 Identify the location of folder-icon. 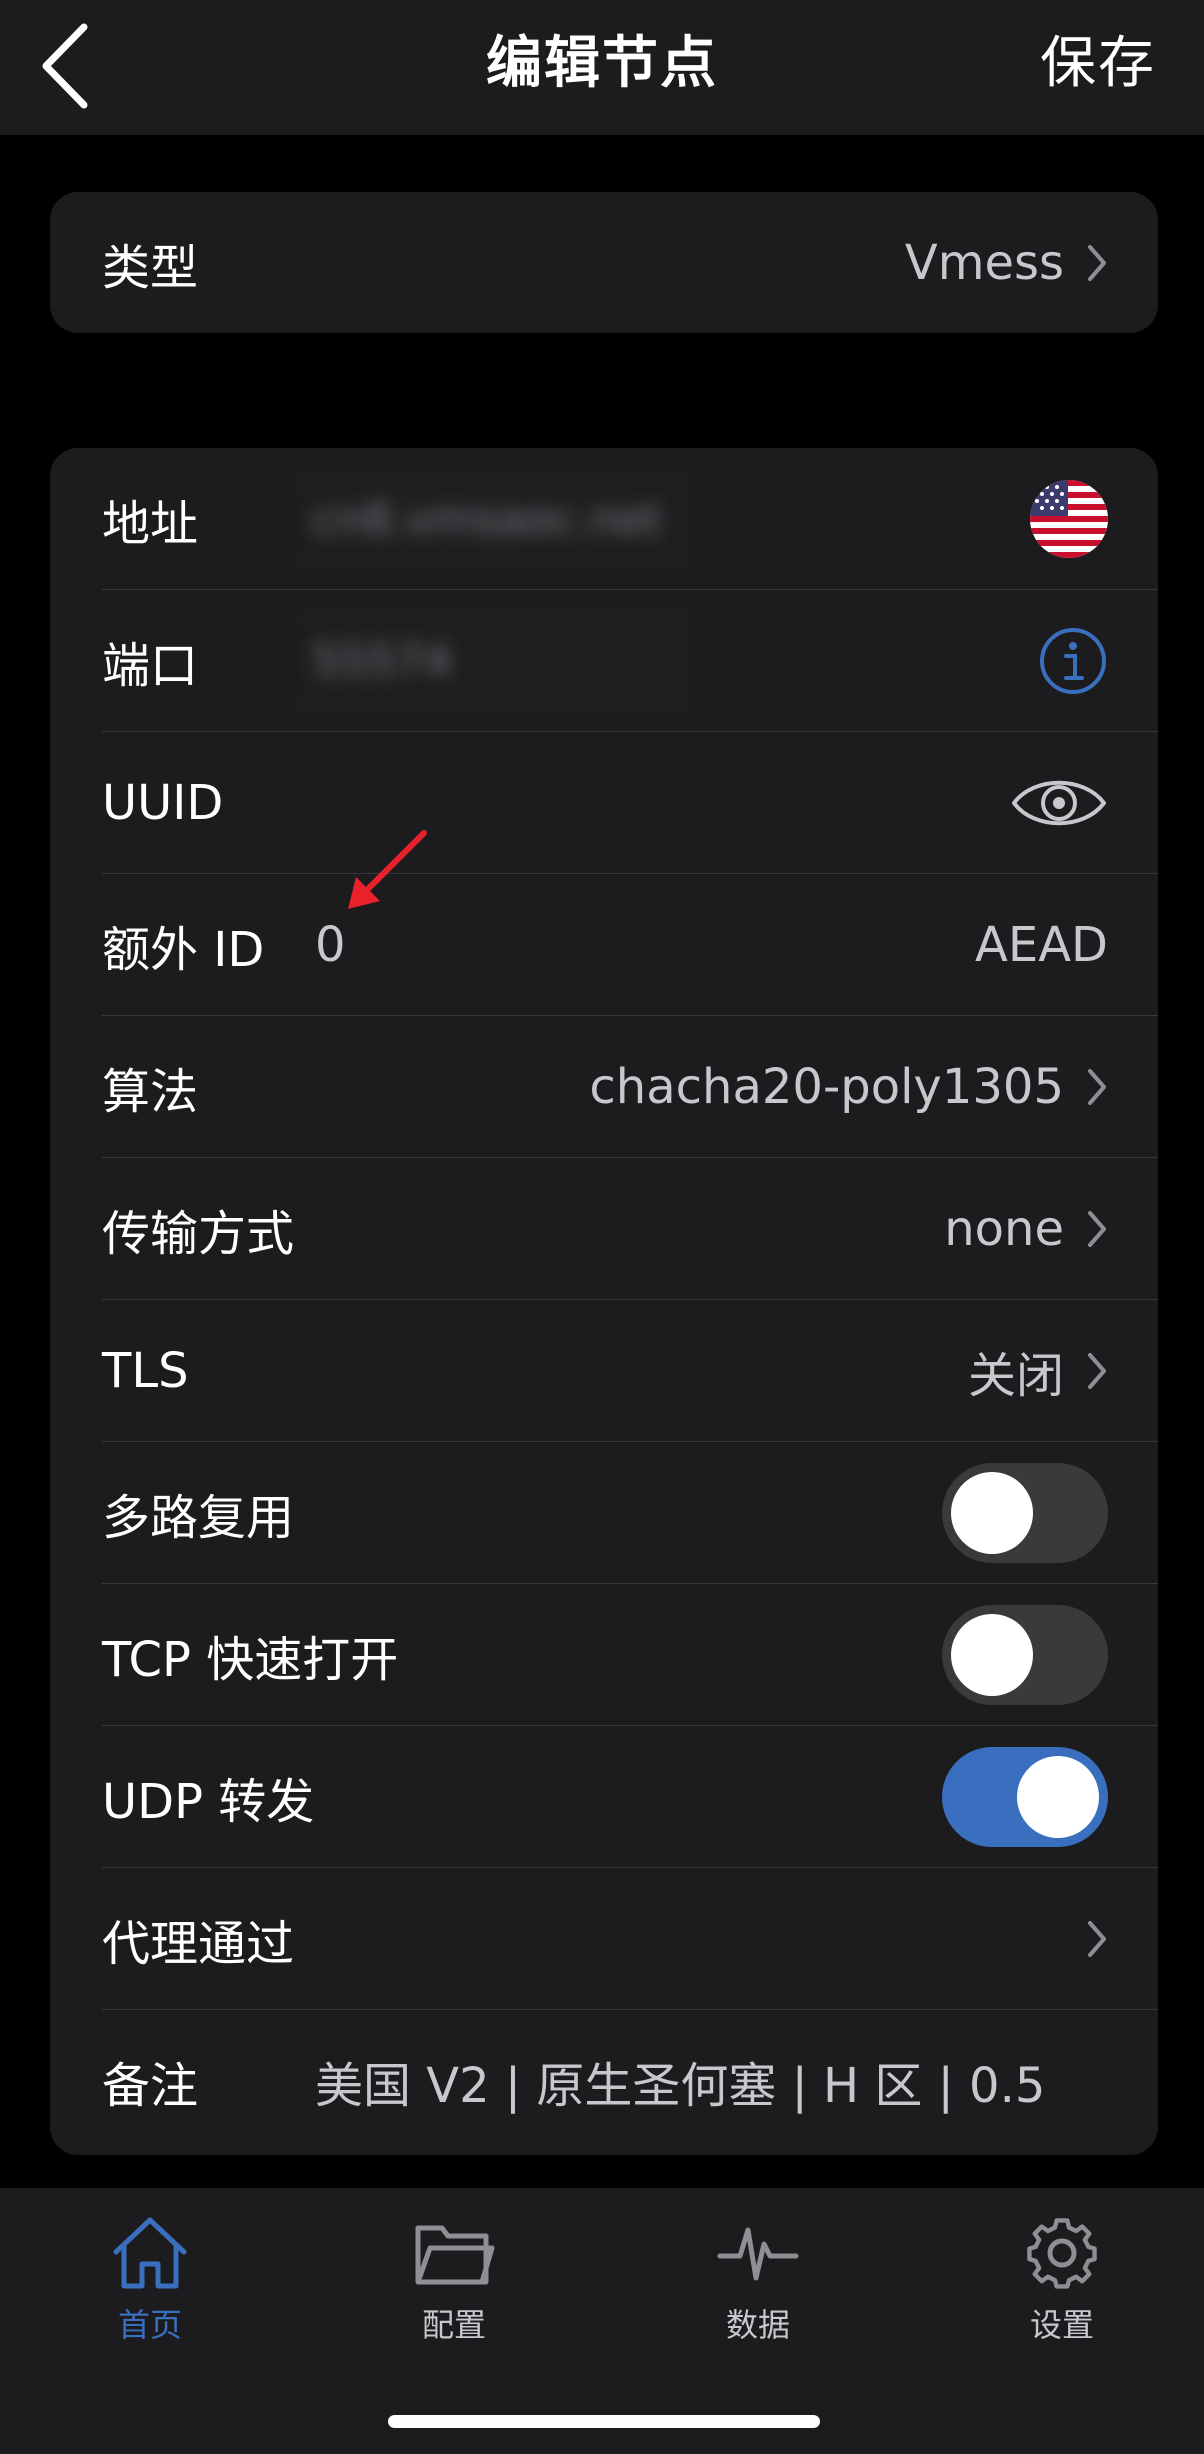
(455, 2255).